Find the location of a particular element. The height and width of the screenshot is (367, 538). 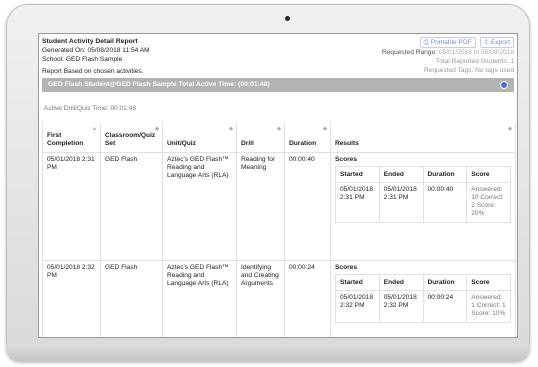

requested-range-label: Requested Range: is located at coordinates (409, 52).